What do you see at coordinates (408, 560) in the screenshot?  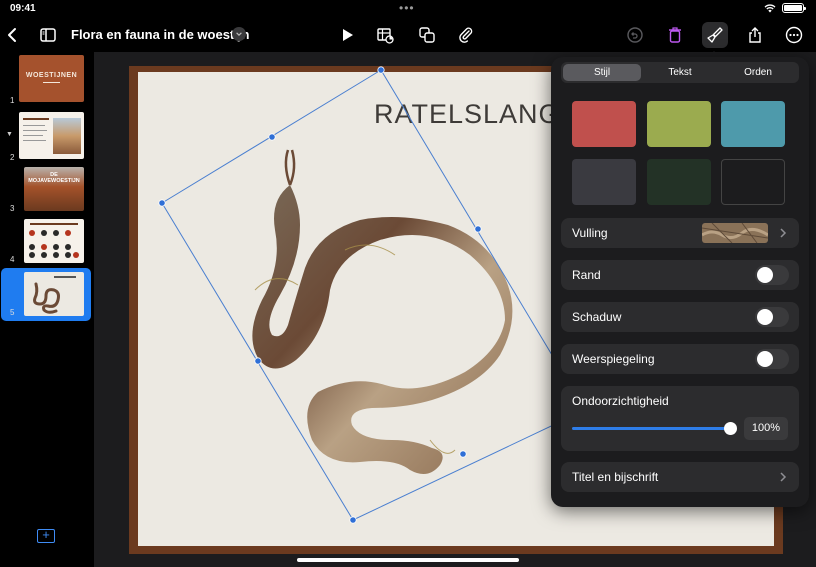 I see `home-indicator` at bounding box center [408, 560].